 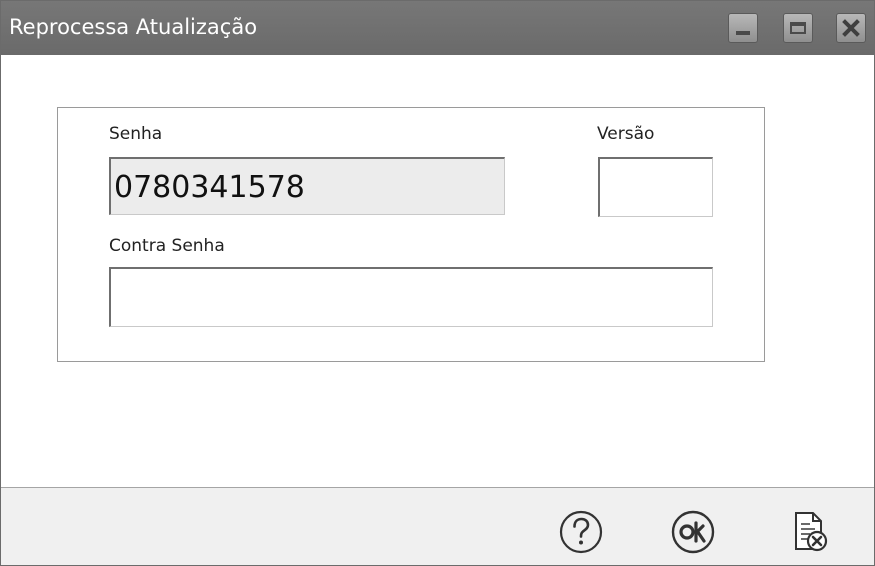 I want to click on close-icon, so click(x=851, y=28).